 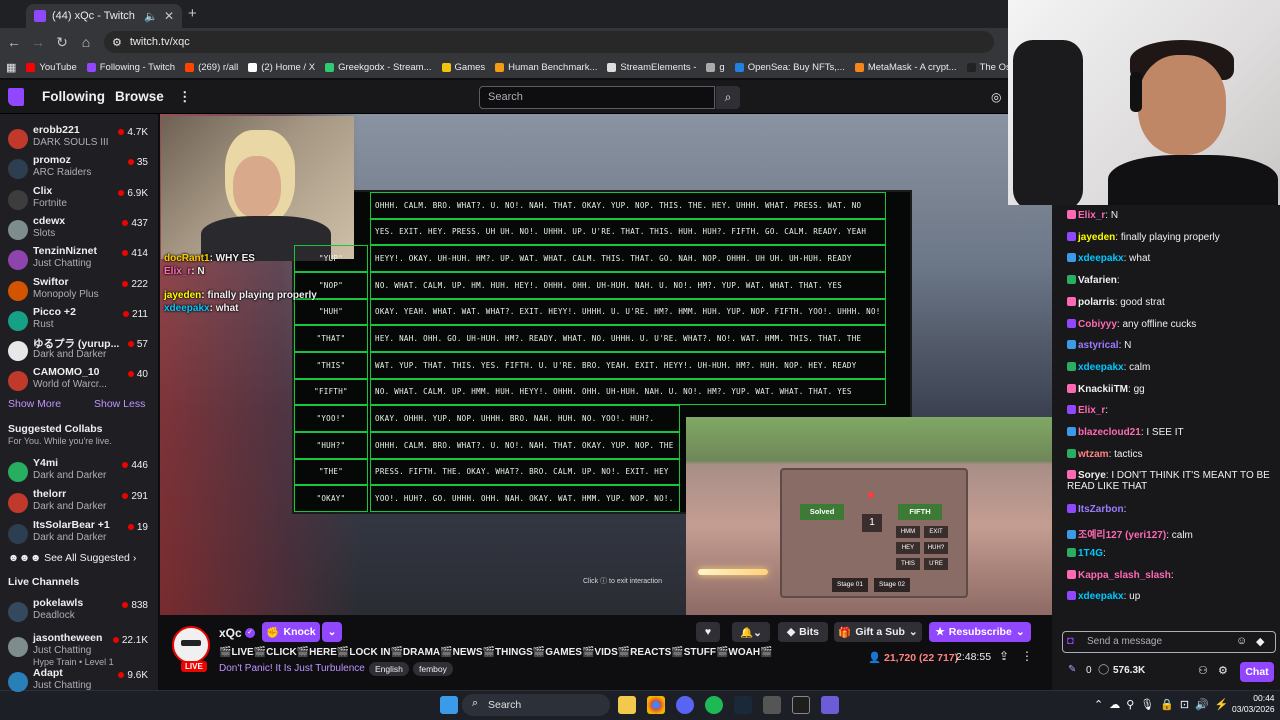 I want to click on url-bar: ⚙ twitch.tv/xqc, so click(x=549, y=42).